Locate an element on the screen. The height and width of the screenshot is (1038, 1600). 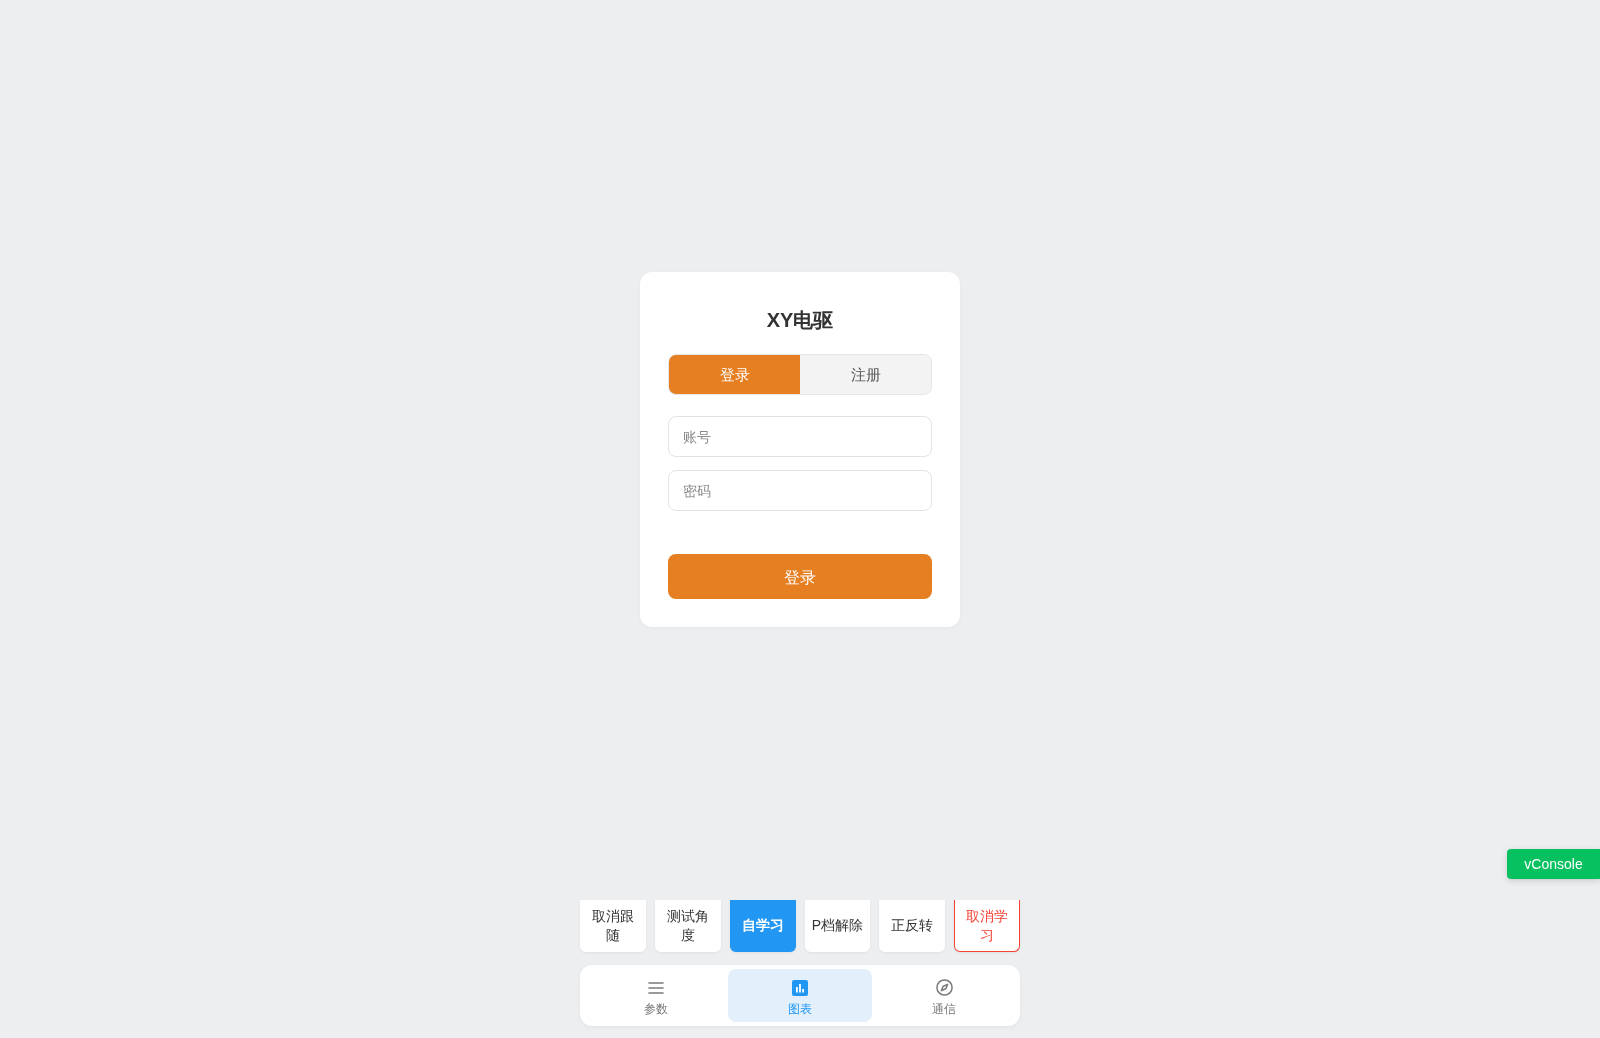
login-button: 登录 is located at coordinates (800, 576).